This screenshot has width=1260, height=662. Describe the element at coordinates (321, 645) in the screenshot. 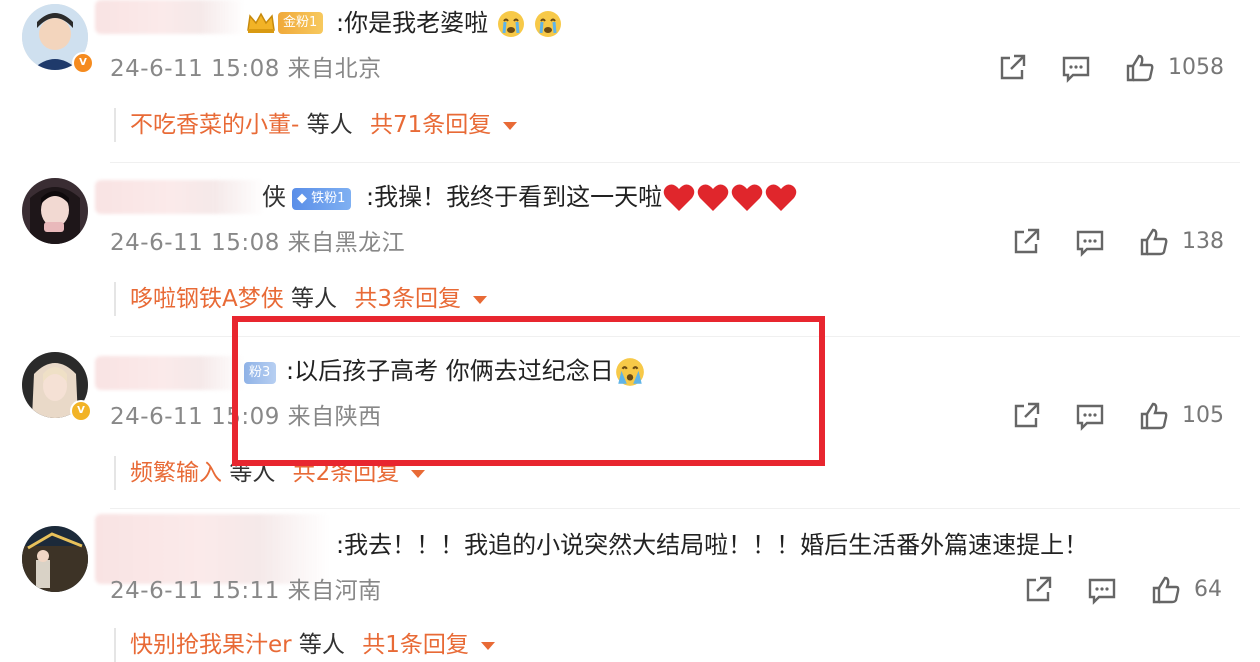

I see `reply-etc-label: 等人` at that location.